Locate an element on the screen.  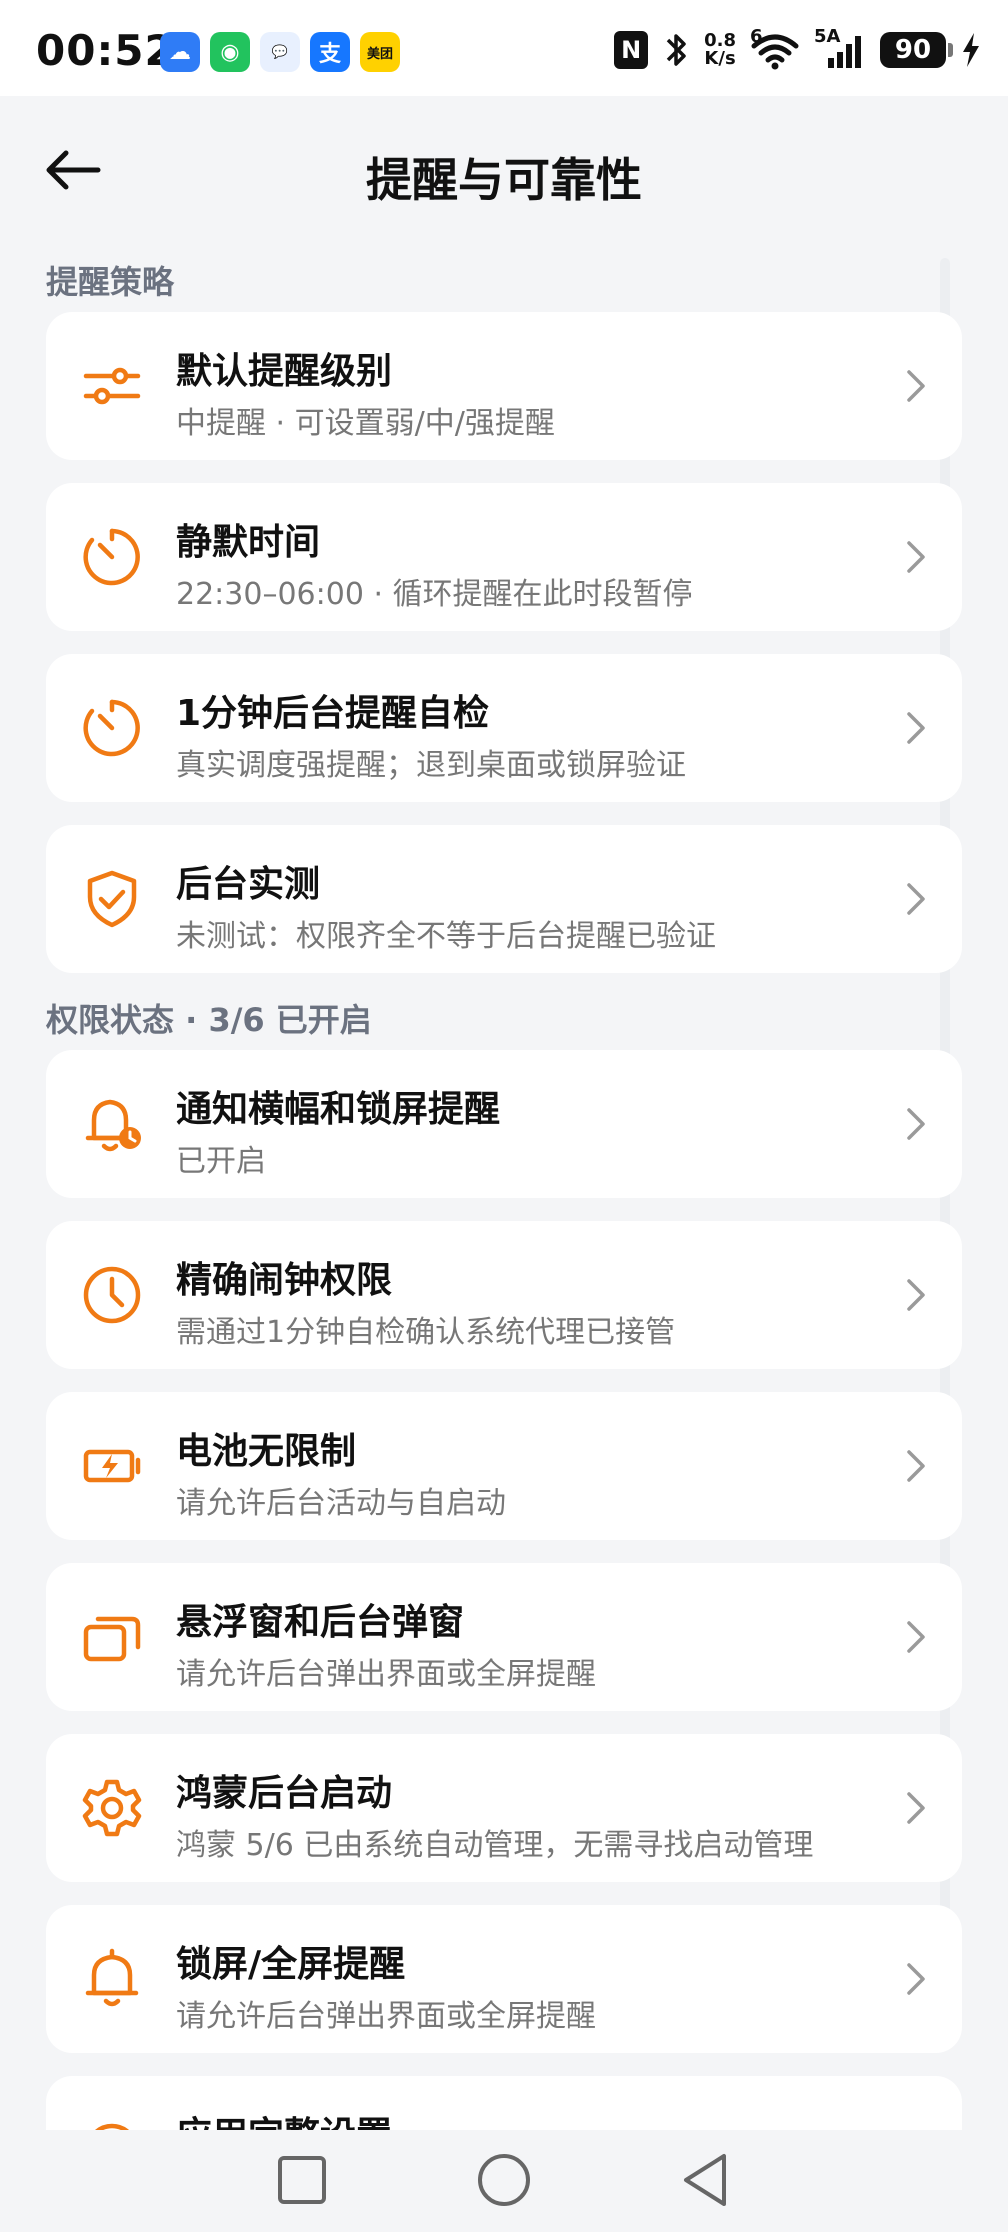
setting-quiet-hours: 静默时间 22:30–06:00 · 循环提醒在此时段暂停 is located at coordinates (504, 557).